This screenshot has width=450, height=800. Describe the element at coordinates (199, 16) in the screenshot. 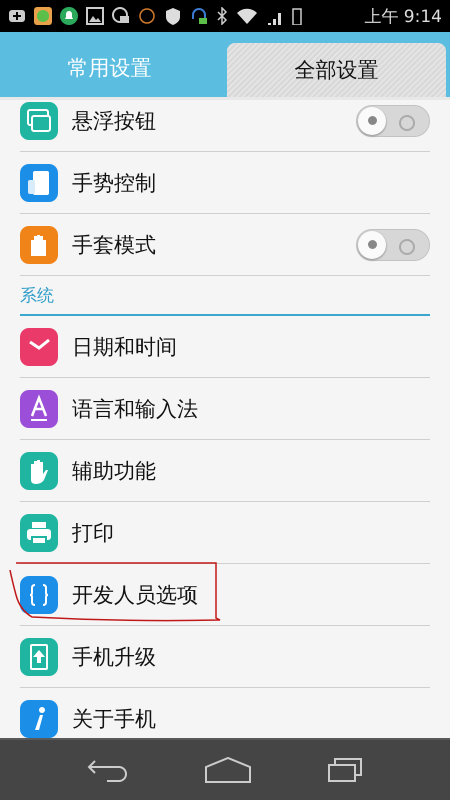

I see `headset-icon` at that location.